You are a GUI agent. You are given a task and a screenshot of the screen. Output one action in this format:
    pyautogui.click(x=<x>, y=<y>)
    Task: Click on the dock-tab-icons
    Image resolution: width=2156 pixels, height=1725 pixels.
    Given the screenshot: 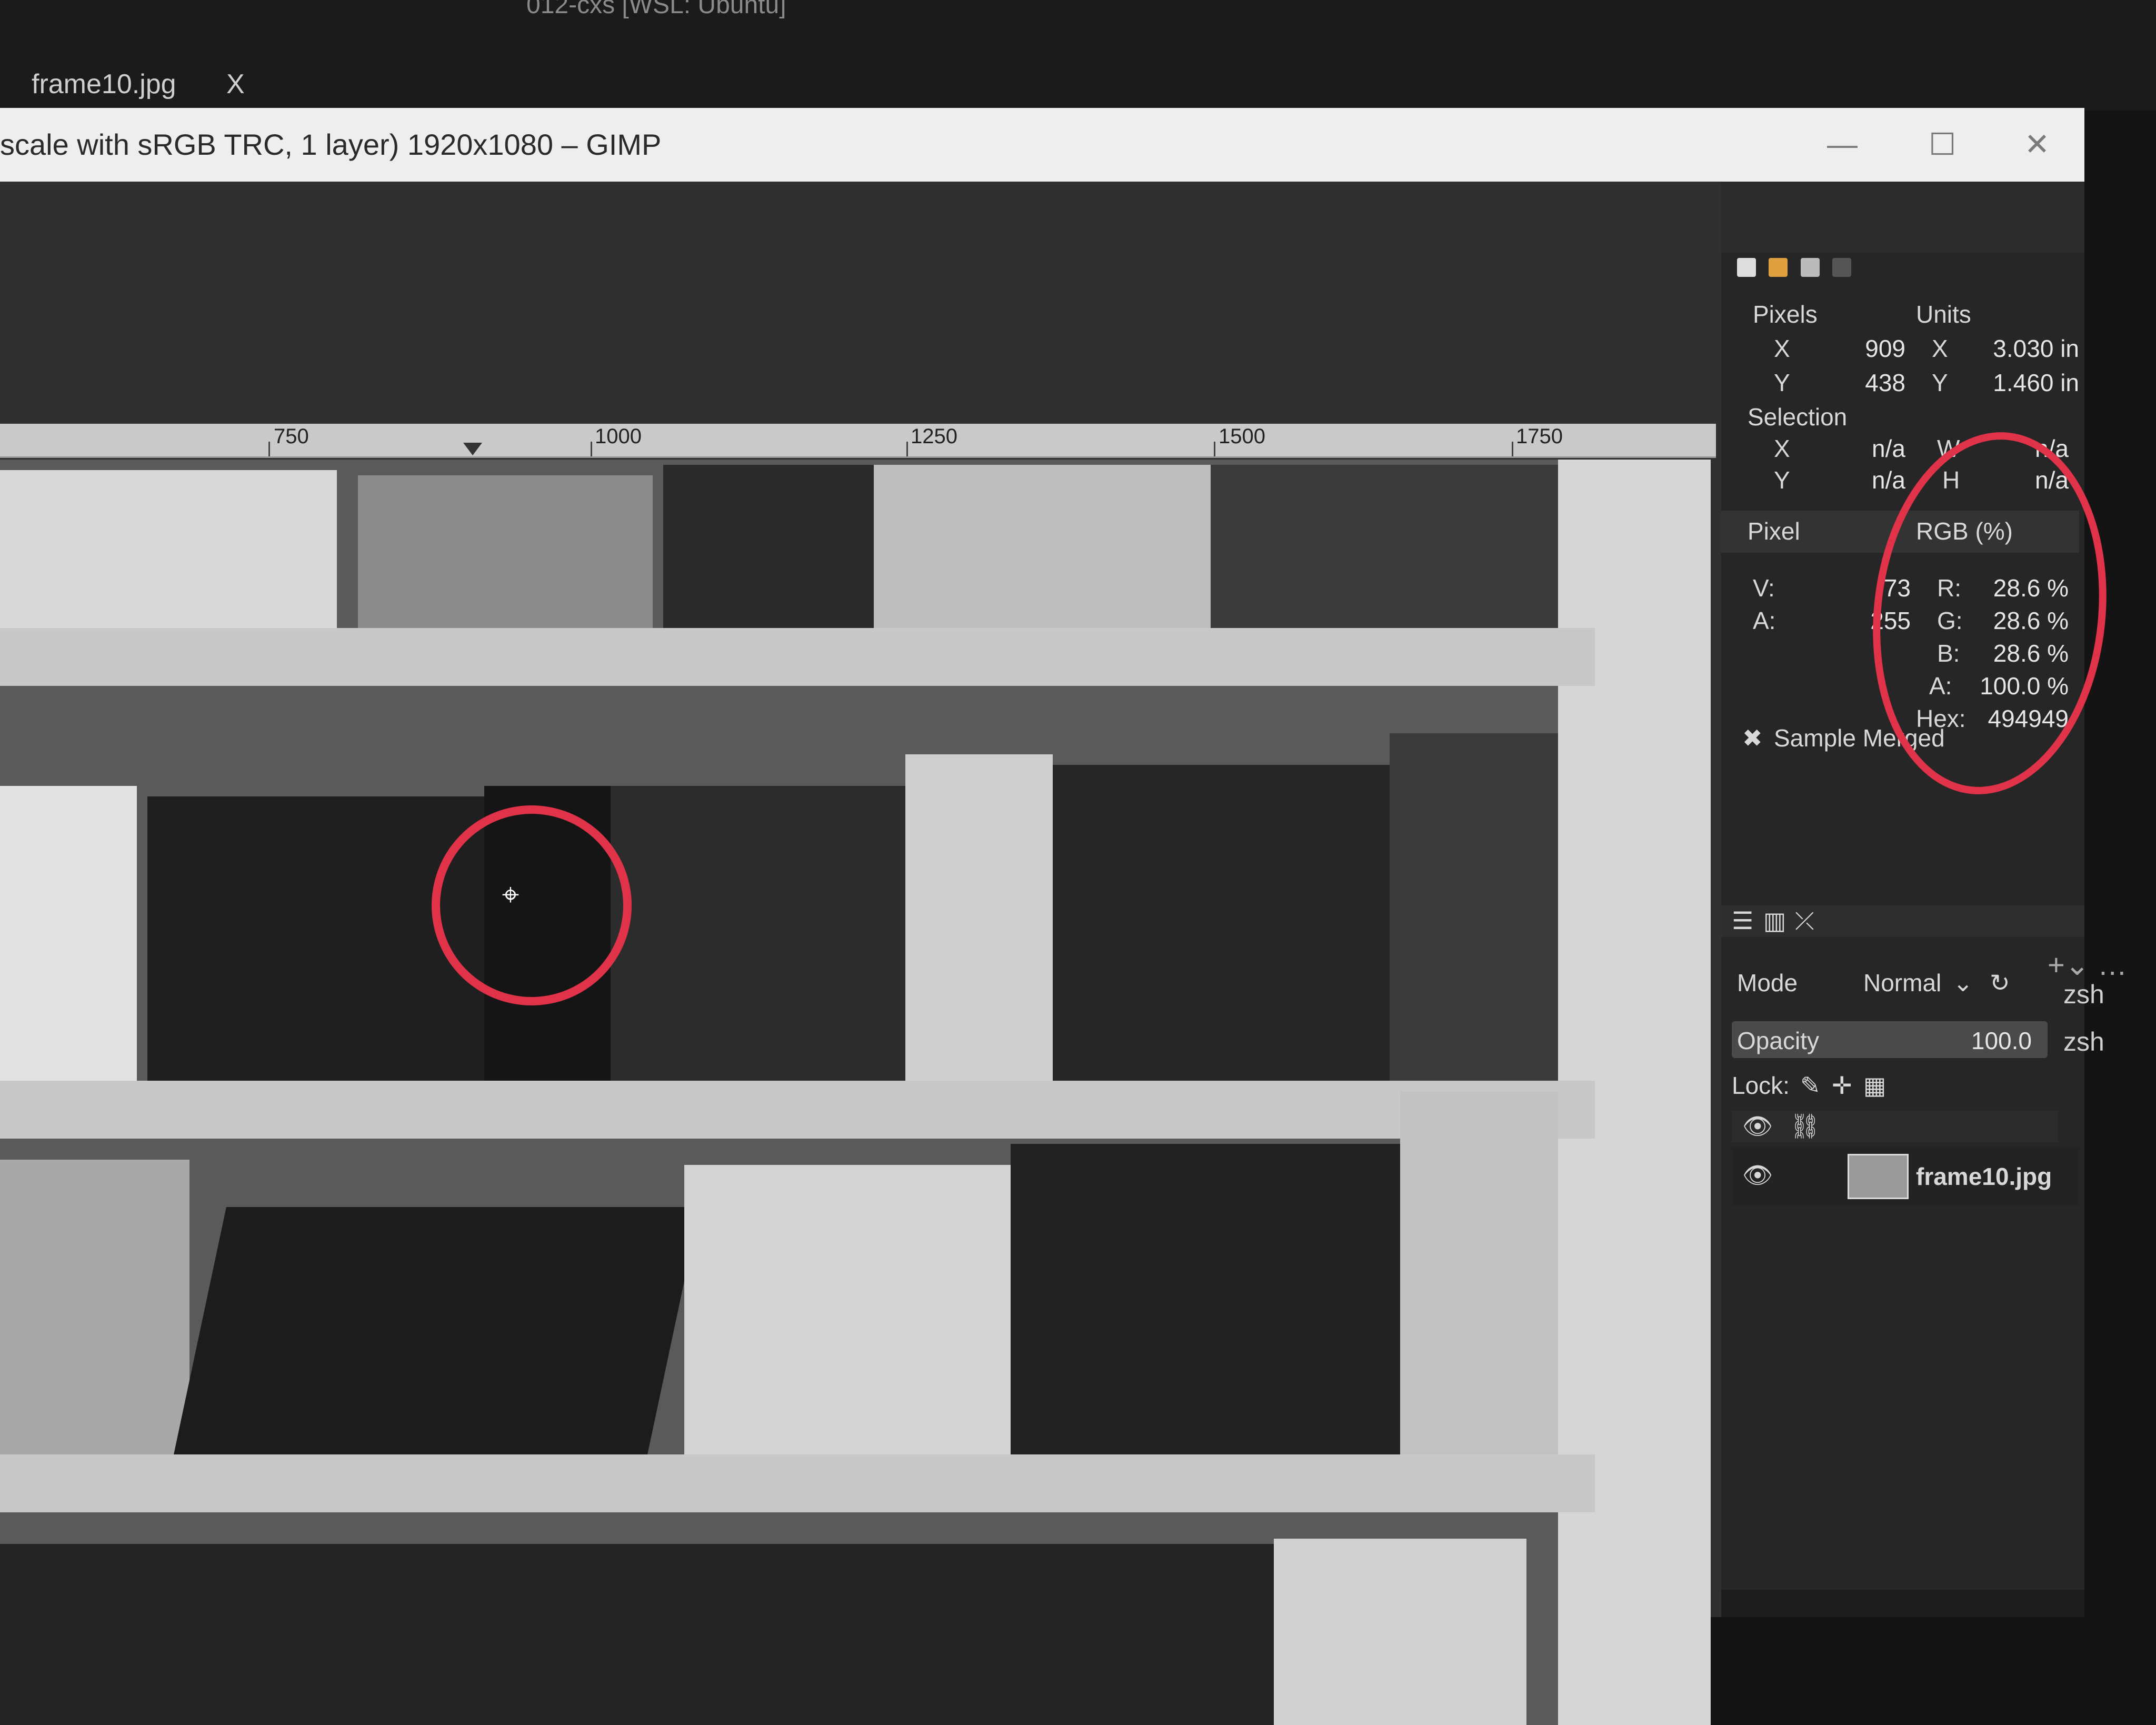 What is the action you would take?
    pyautogui.click(x=1842, y=271)
    